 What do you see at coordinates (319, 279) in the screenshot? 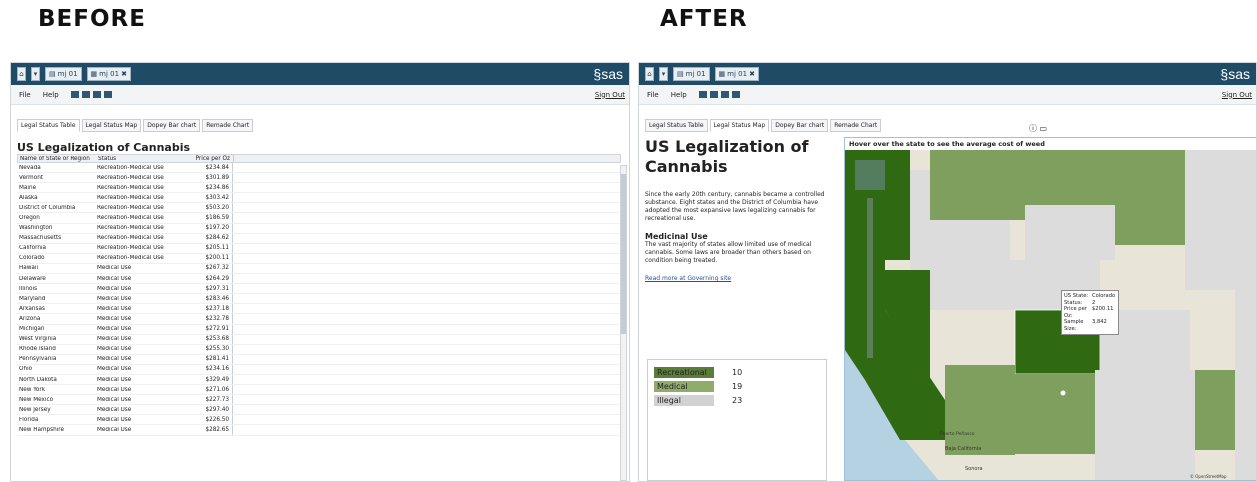
I see `table-row: Delaware Medical Use $264.29` at bounding box center [319, 279].